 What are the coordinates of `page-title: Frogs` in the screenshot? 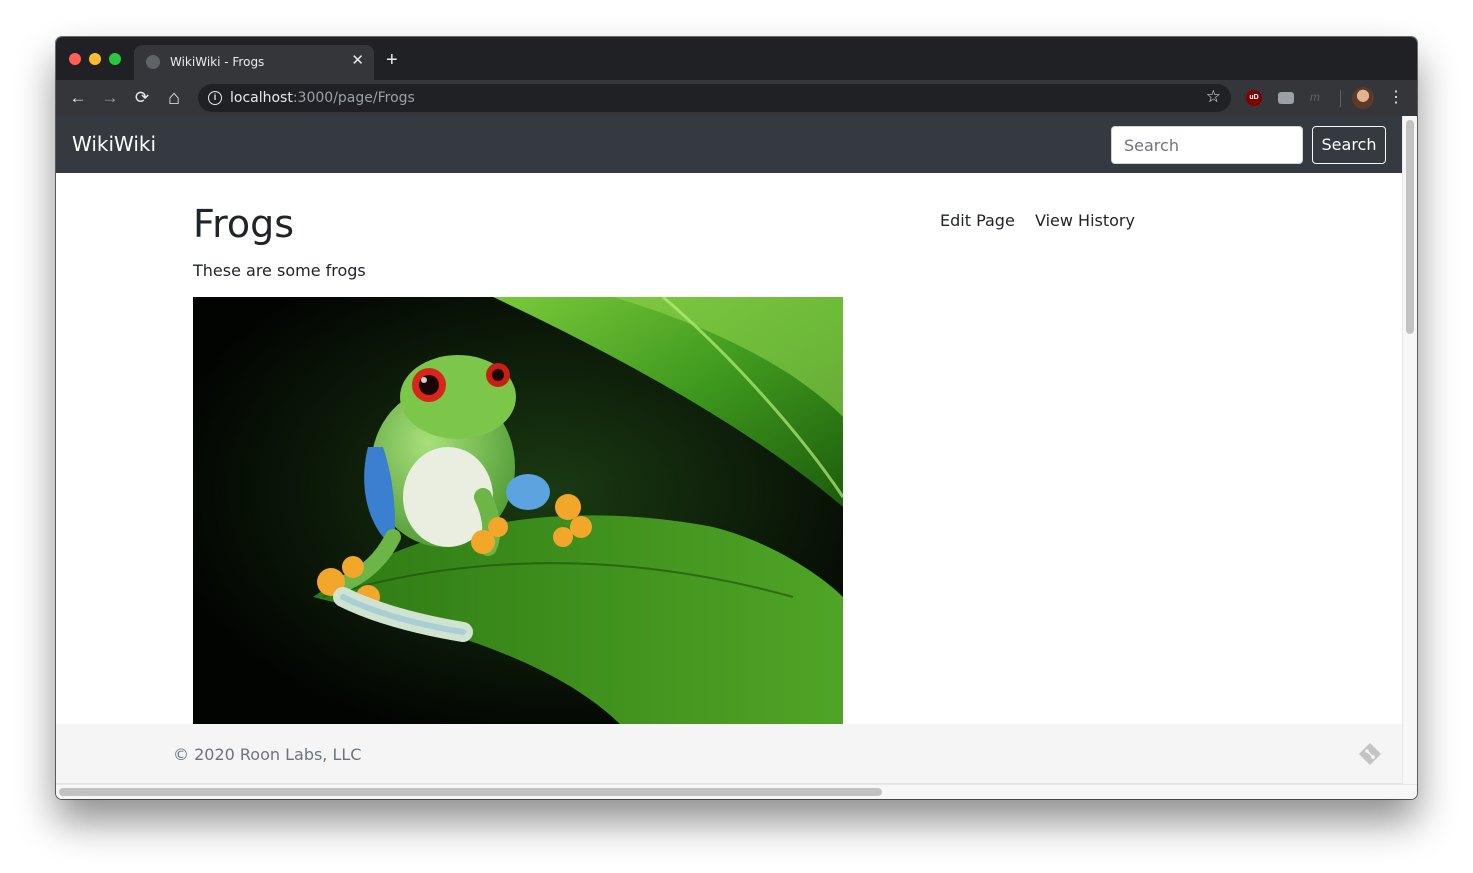 It's located at (244, 224).